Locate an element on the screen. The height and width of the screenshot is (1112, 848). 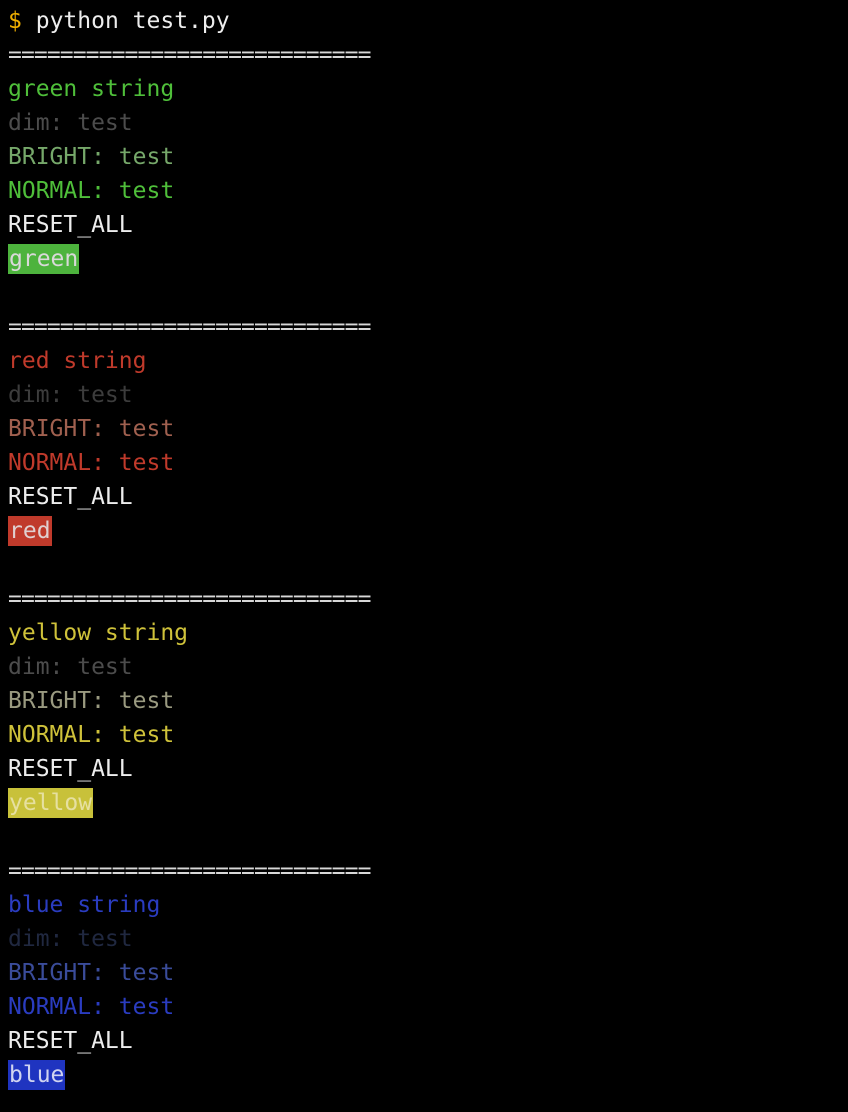
bg-line: yellow is located at coordinates (428, 803).